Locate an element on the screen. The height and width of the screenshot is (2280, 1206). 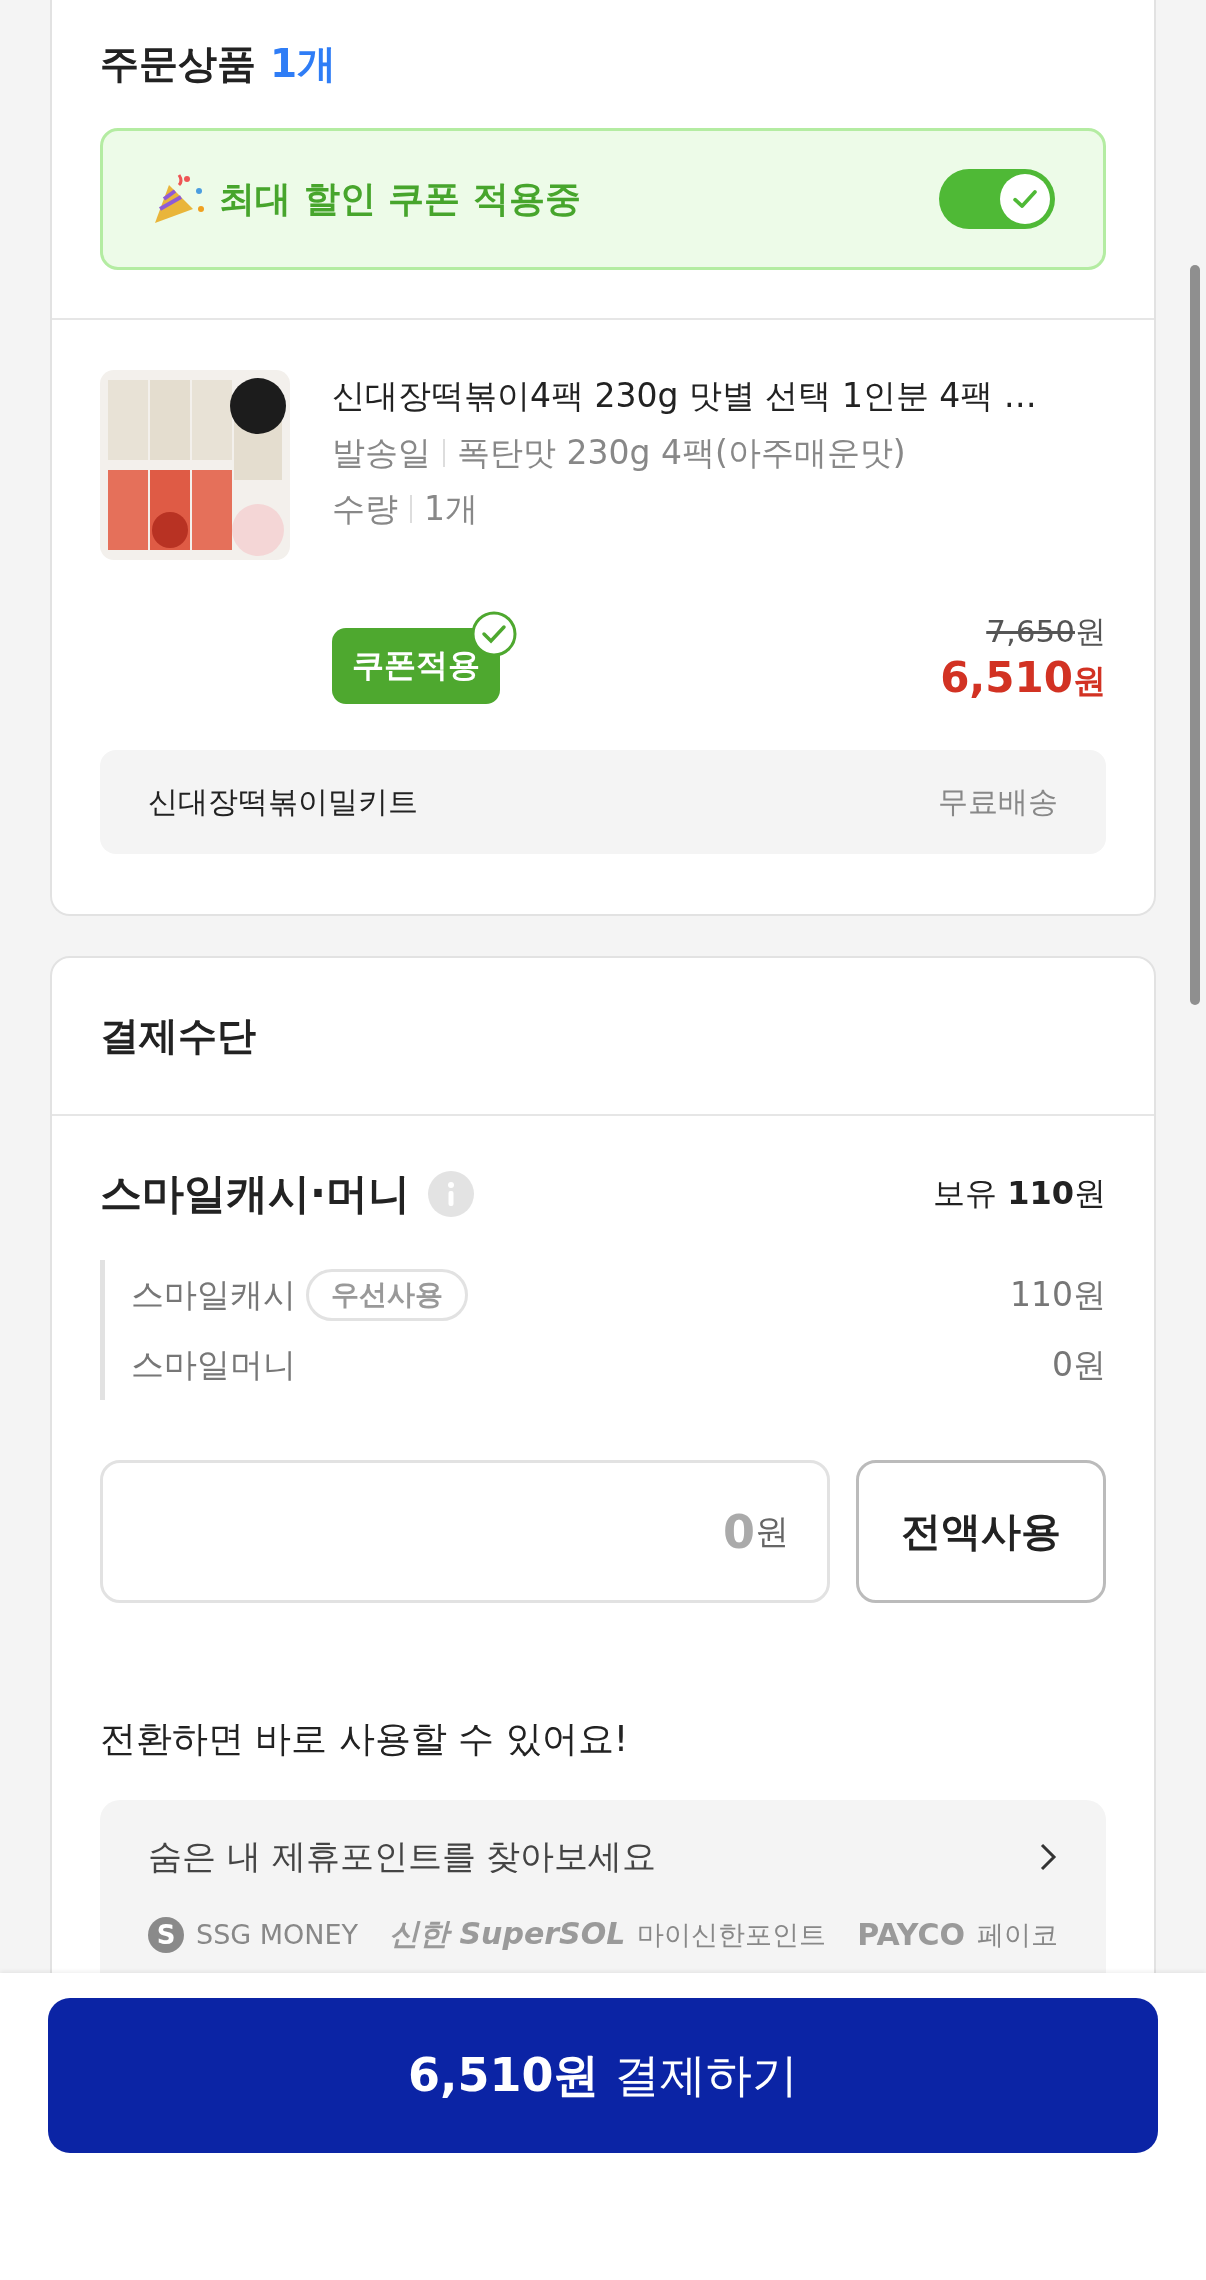
option-value: 1개 is located at coordinates (451, 509).